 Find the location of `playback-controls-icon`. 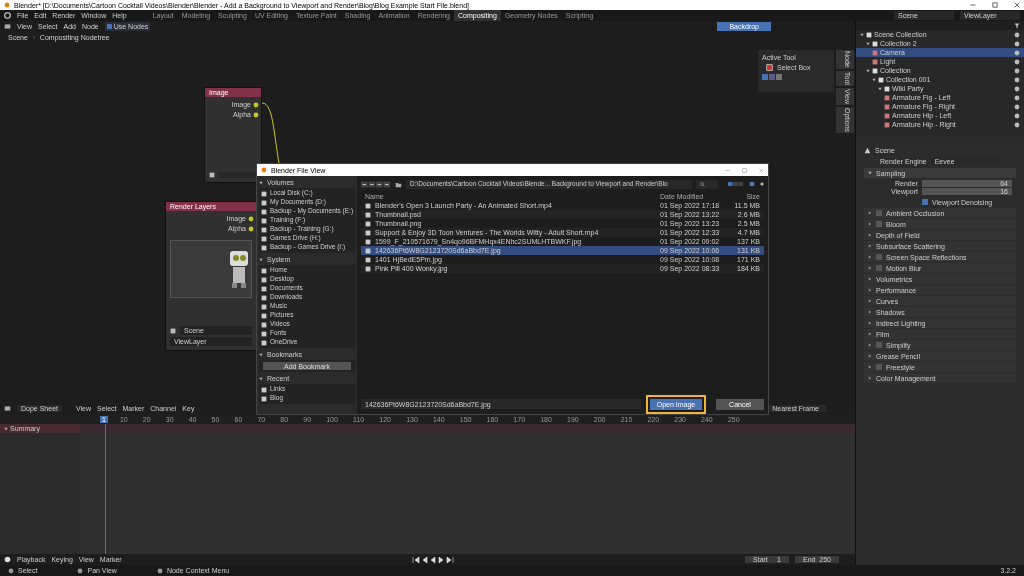

playback-controls-icon is located at coordinates (433, 559).